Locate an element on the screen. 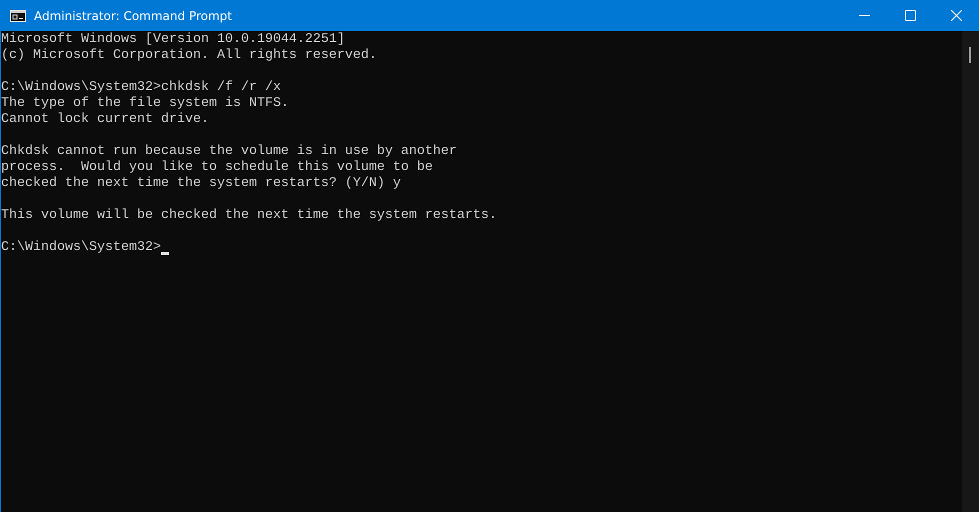 The image size is (979, 512). close-icon is located at coordinates (956, 15).